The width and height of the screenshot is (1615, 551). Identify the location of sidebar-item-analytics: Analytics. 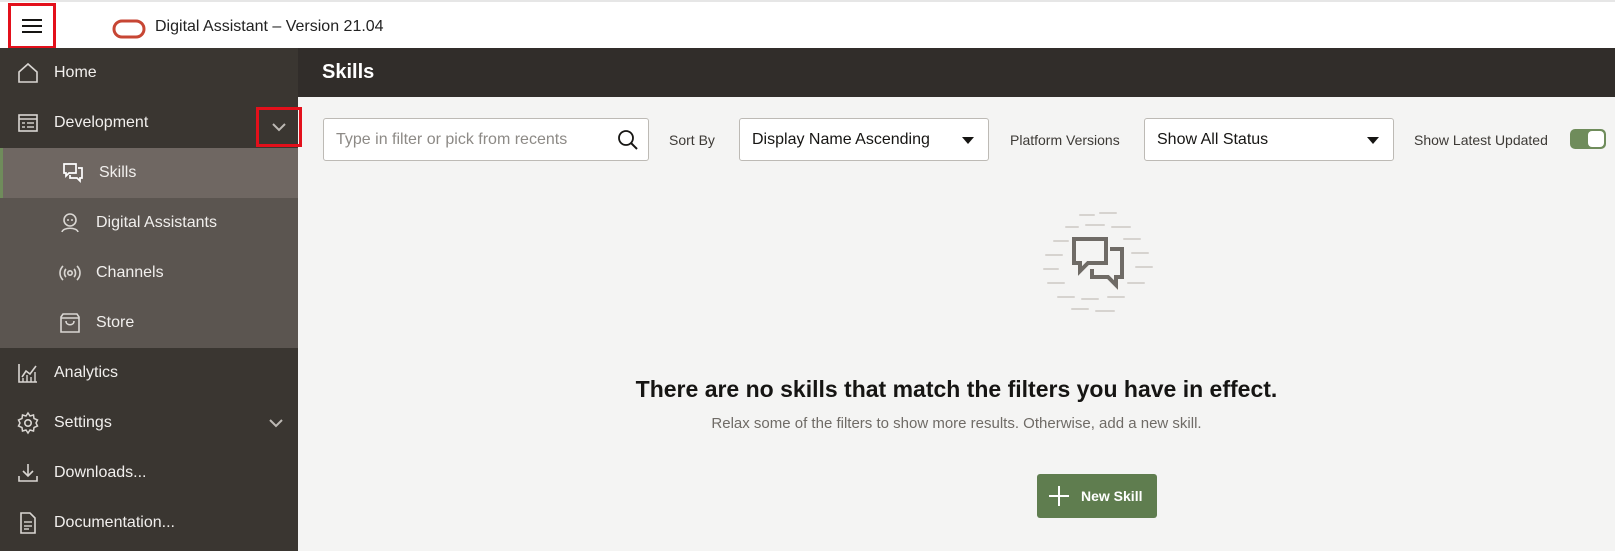
(149, 373).